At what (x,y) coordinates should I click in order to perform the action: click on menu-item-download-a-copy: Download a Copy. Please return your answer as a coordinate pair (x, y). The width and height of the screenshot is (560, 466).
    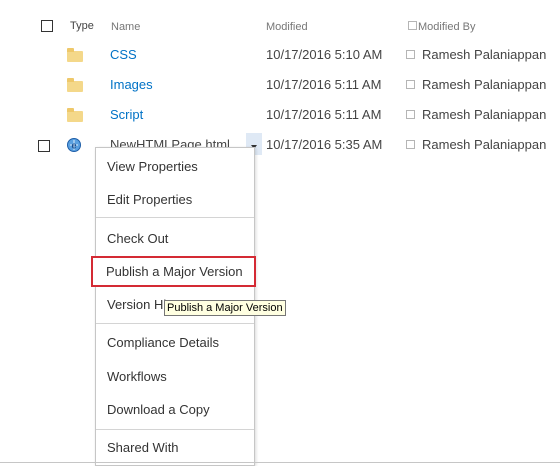
    Looking at the image, I should click on (158, 409).